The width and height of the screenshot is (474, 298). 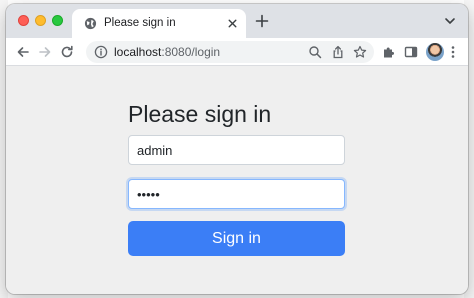 What do you see at coordinates (23, 52) in the screenshot?
I see `back-arrow-icon` at bounding box center [23, 52].